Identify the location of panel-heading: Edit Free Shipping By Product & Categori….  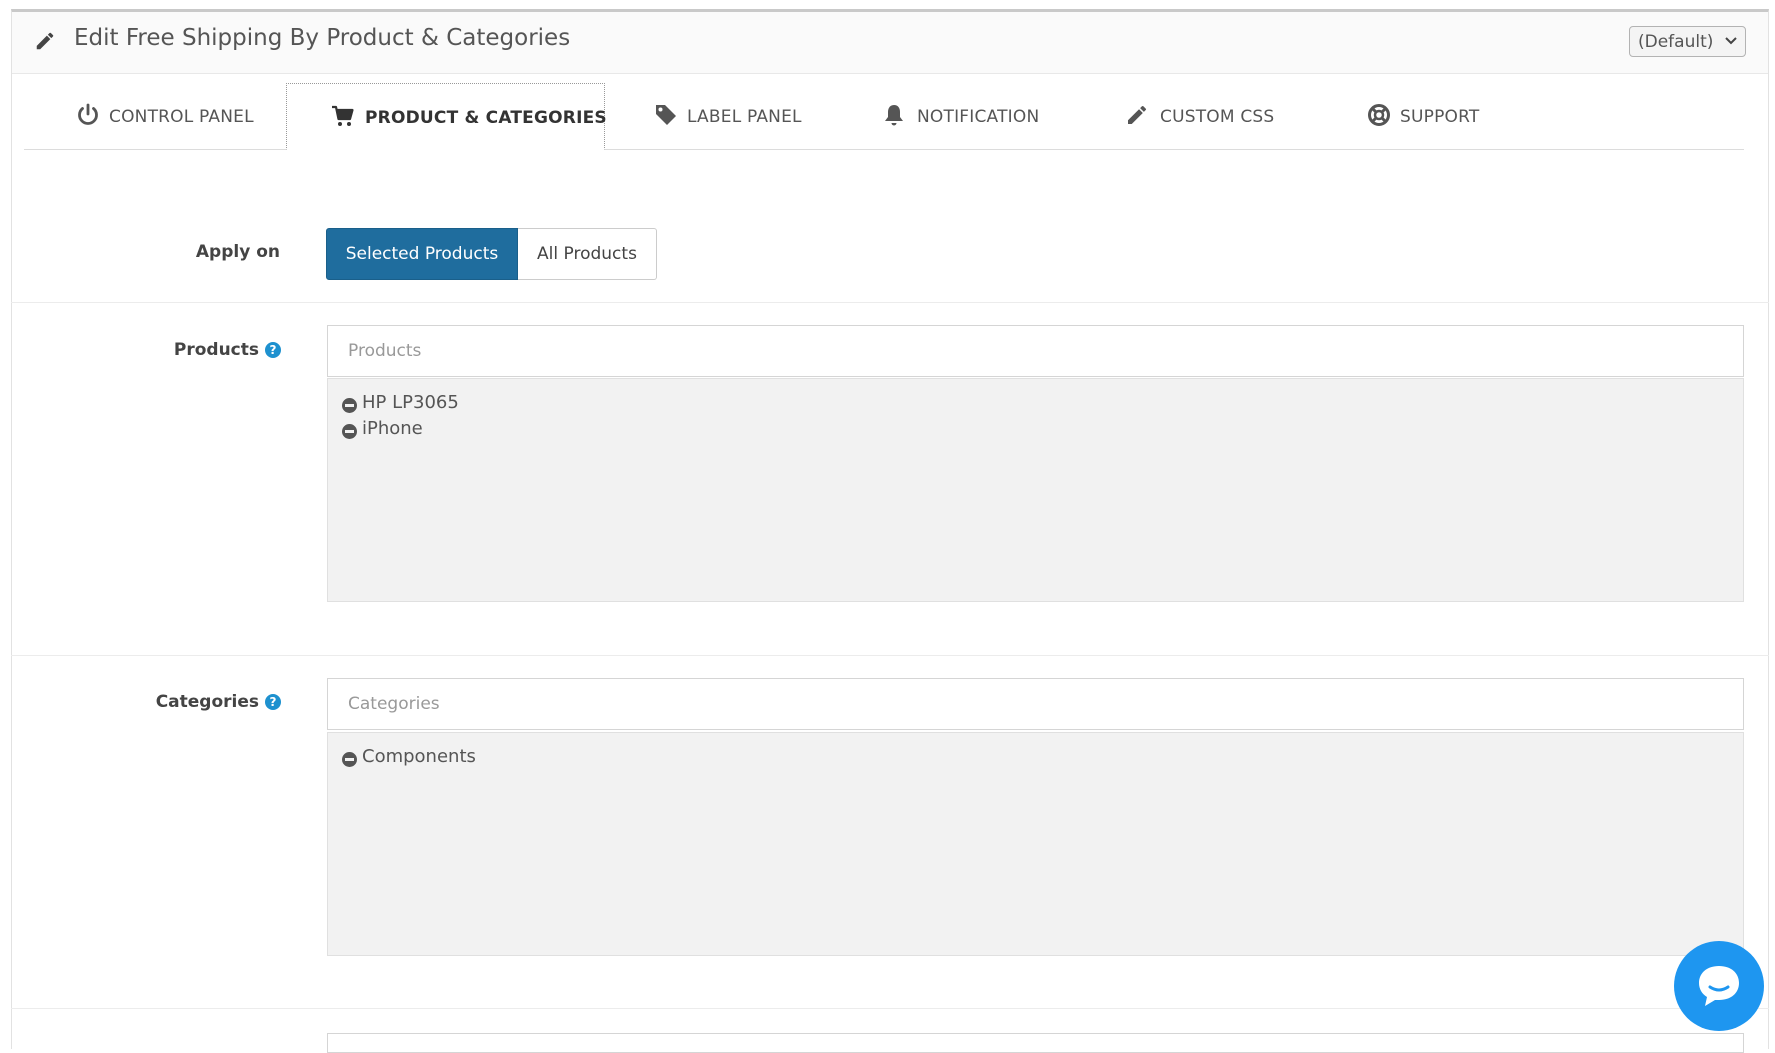
(890, 43).